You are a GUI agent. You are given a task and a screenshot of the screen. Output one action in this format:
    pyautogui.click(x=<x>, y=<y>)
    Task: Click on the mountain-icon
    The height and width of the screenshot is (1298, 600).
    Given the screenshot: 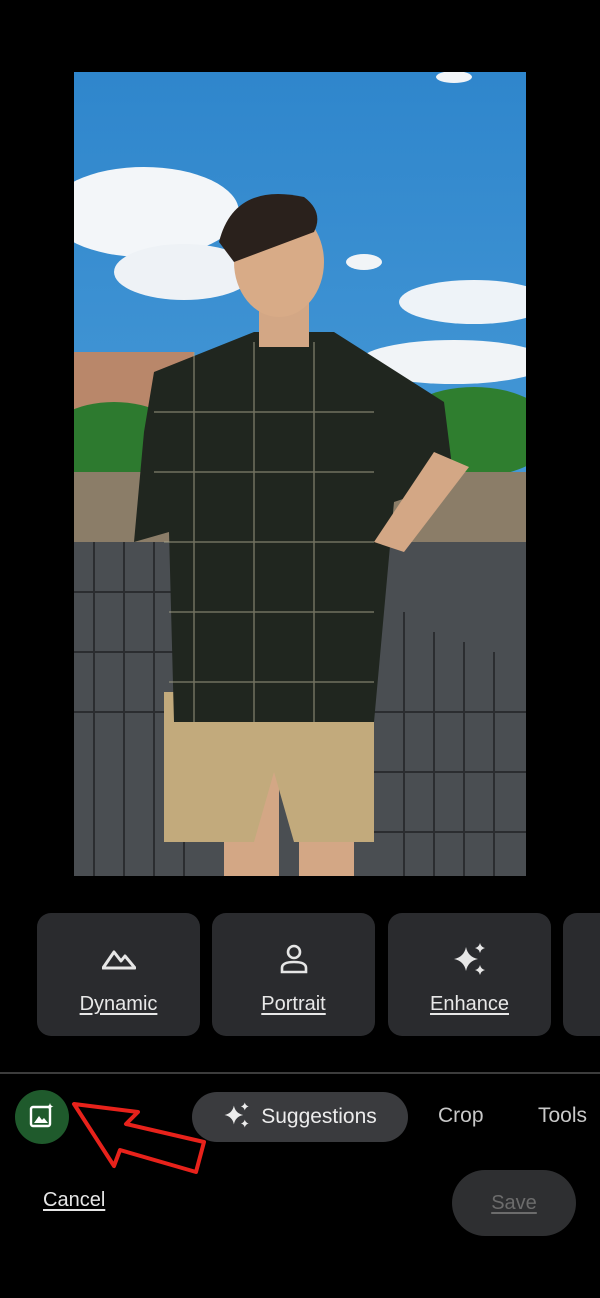 What is the action you would take?
    pyautogui.click(x=118, y=959)
    